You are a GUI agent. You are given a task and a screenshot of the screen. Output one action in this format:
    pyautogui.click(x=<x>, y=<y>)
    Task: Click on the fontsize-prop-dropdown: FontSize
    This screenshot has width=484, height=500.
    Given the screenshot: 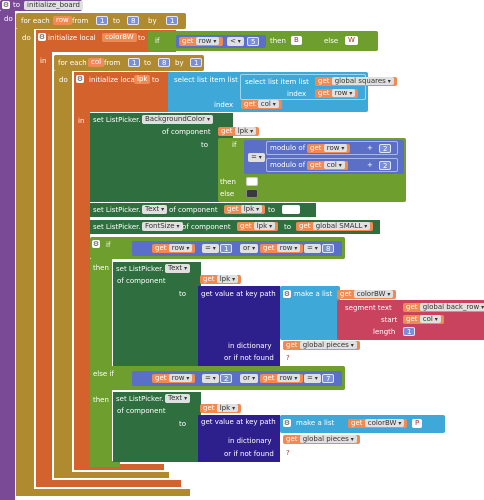 What is the action you would take?
    pyautogui.click(x=162, y=226)
    